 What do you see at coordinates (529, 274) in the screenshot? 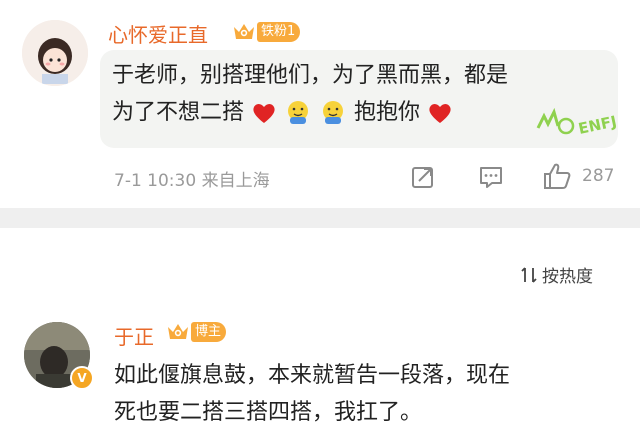
I see `sort-icon` at bounding box center [529, 274].